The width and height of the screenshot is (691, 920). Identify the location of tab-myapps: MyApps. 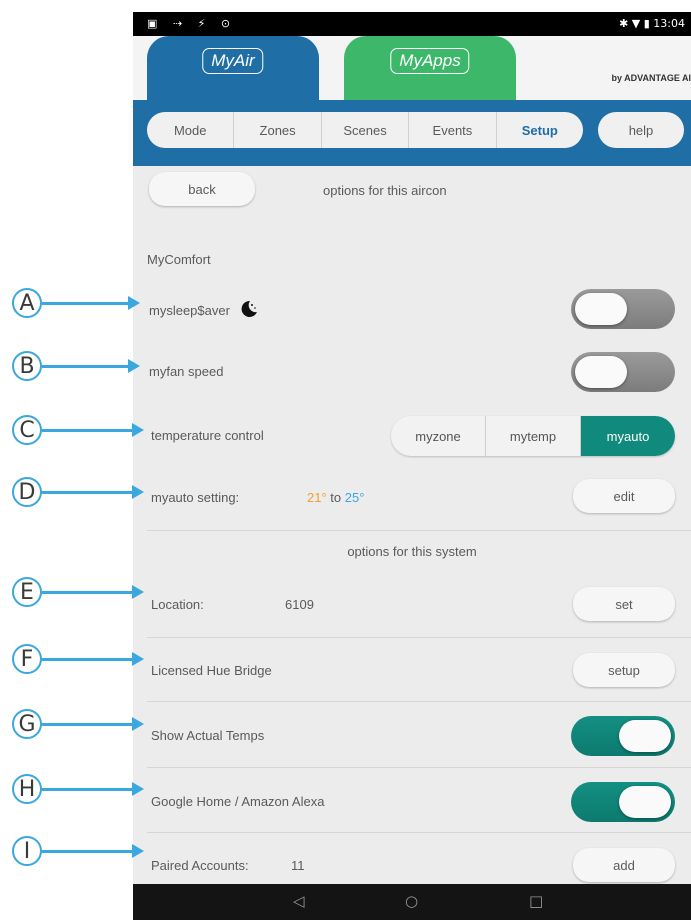
(430, 68).